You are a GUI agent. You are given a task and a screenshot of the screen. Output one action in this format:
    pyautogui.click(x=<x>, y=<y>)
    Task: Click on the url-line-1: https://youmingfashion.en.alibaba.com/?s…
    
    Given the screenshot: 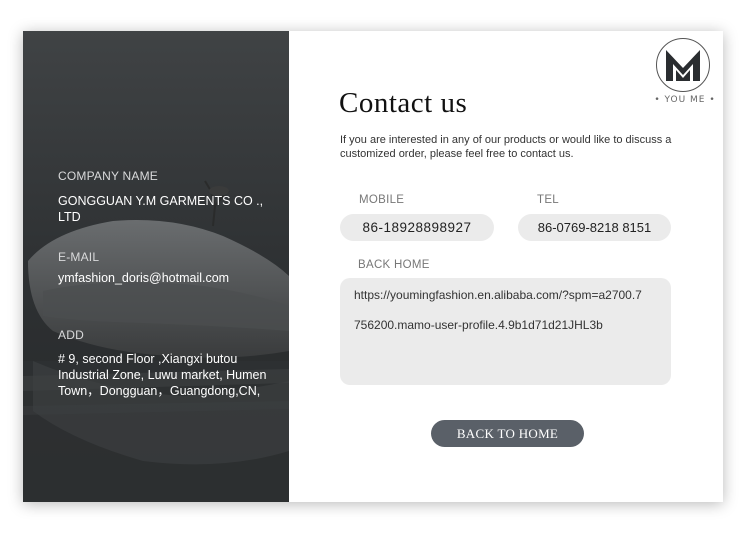 What is the action you would take?
    pyautogui.click(x=498, y=295)
    